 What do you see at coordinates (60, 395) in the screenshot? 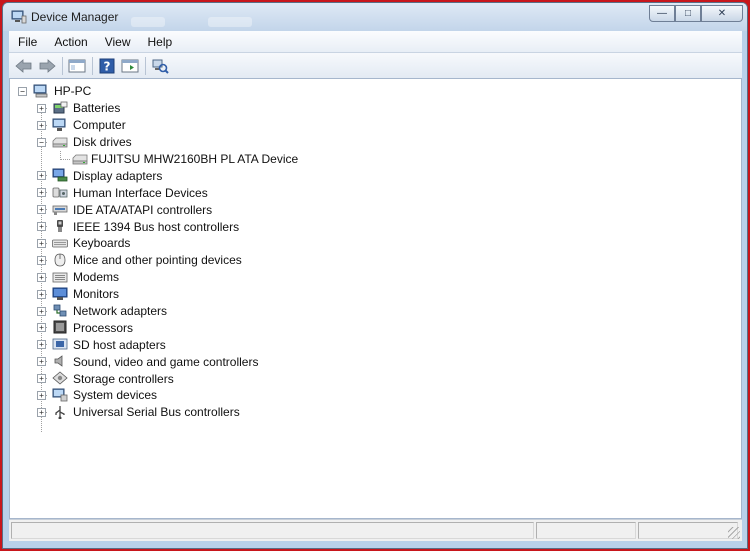
I see `system-devices-icon` at bounding box center [60, 395].